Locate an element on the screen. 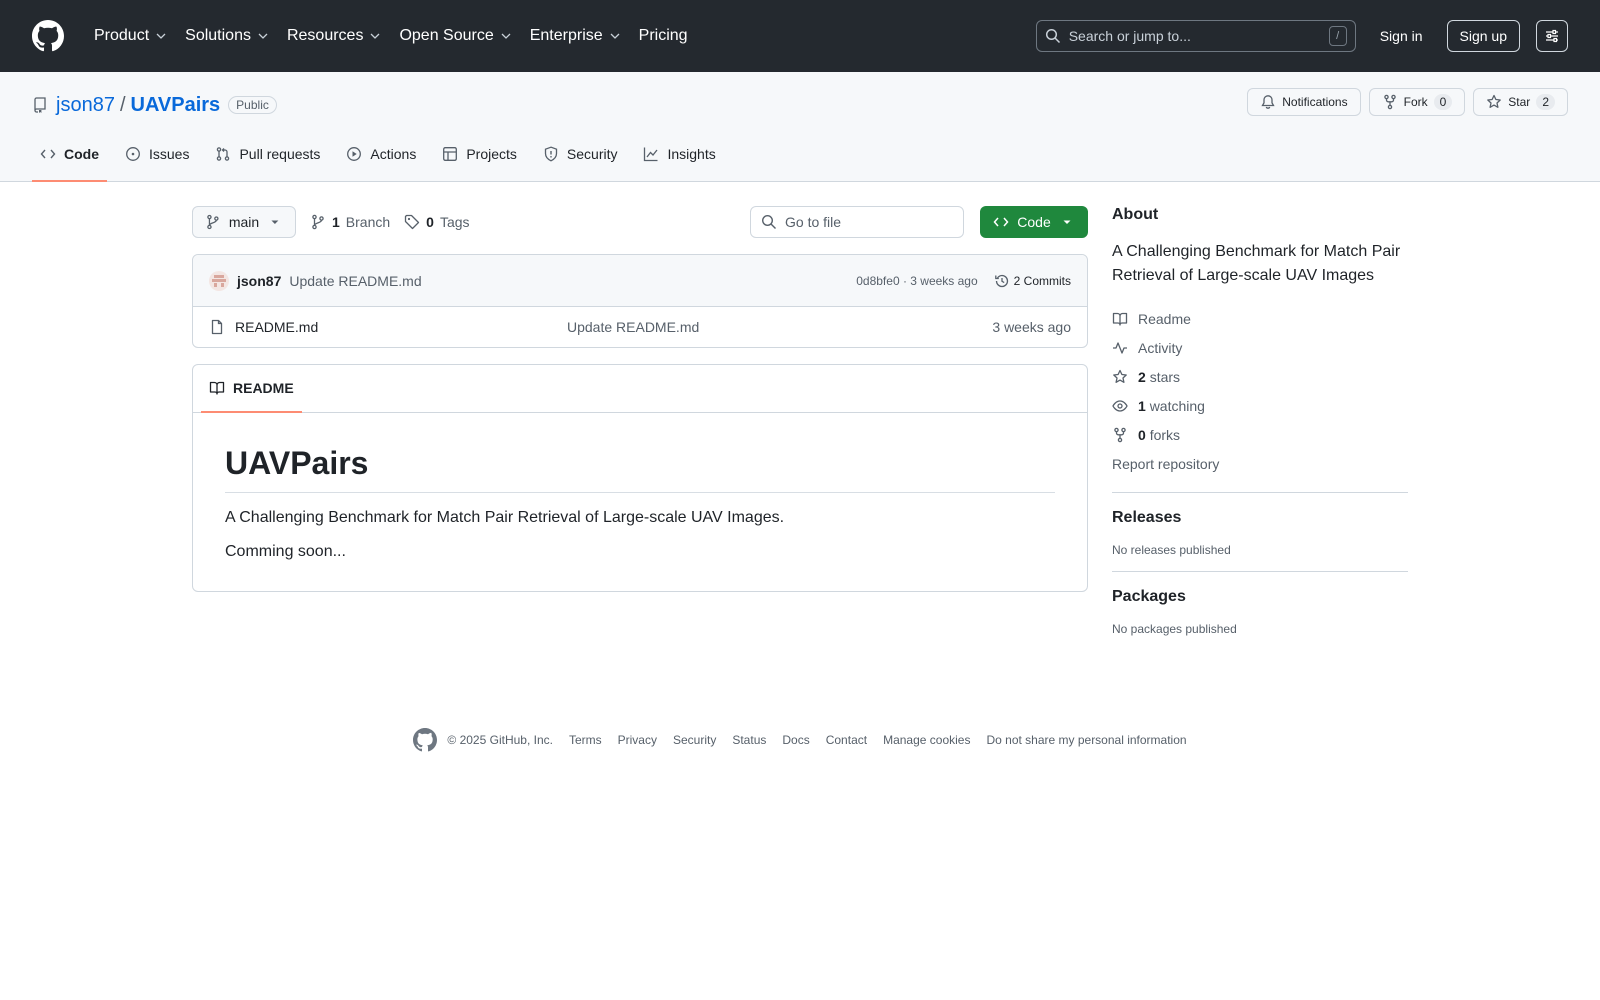  tab-code: Code is located at coordinates (69, 162).